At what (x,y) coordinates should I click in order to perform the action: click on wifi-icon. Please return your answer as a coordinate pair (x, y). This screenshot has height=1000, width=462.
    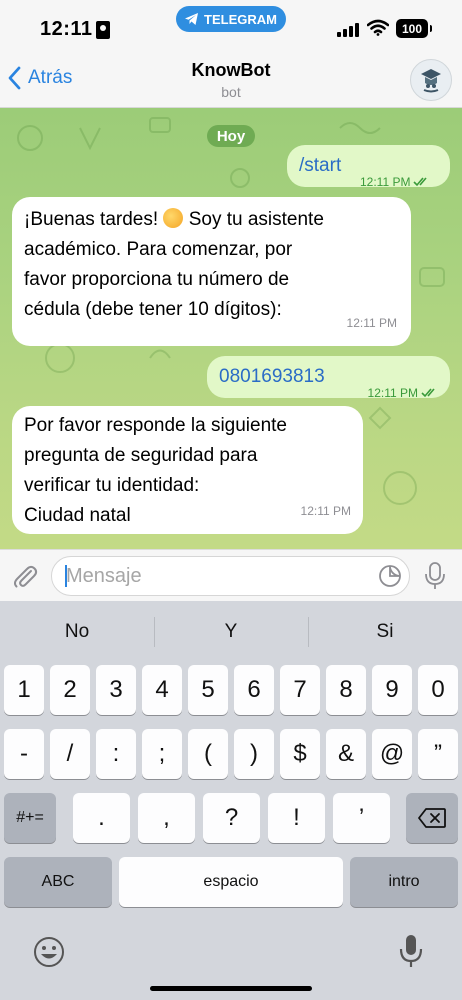
    Looking at the image, I should click on (378, 27).